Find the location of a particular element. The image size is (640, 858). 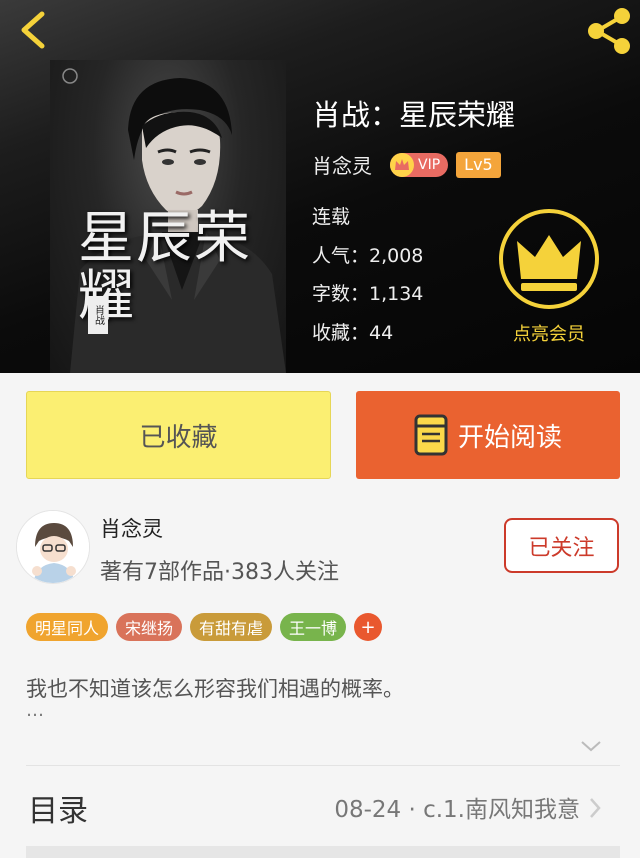

avatar-illustration is located at coordinates (53, 547).